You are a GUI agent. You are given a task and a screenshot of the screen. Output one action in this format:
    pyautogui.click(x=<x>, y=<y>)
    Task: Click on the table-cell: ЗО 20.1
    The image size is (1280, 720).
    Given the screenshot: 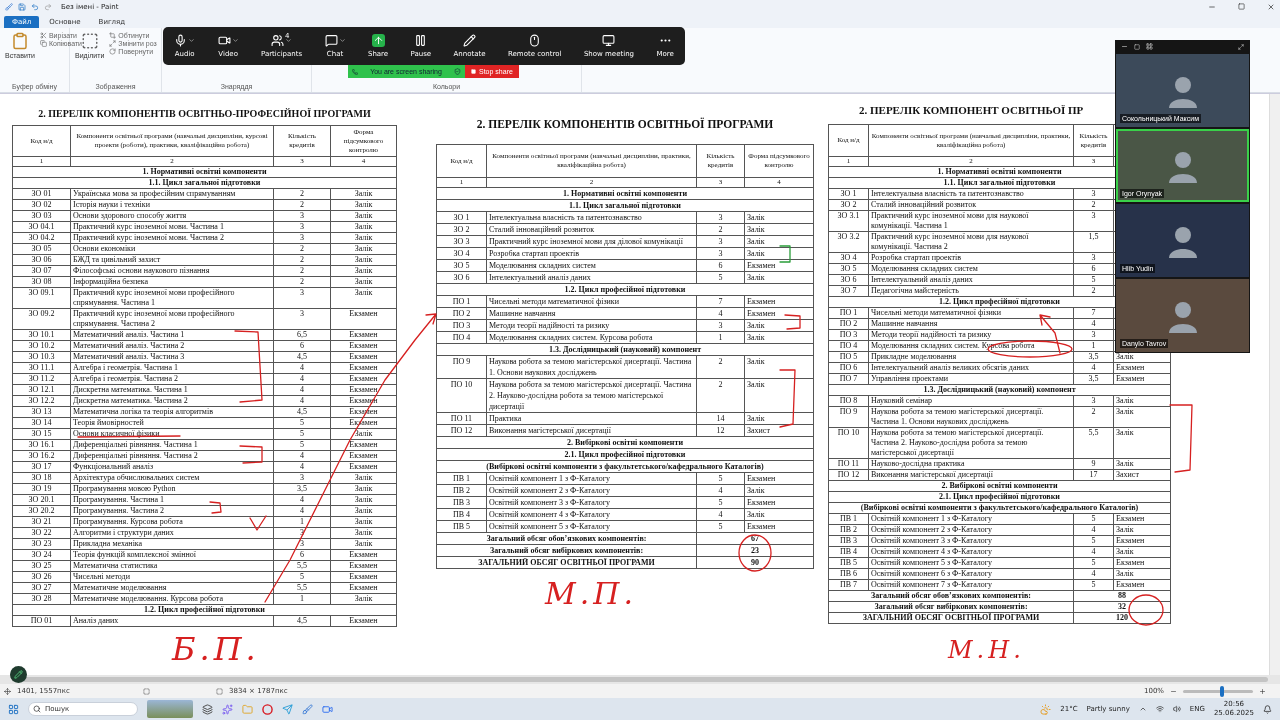 What is the action you would take?
    pyautogui.click(x=41, y=500)
    